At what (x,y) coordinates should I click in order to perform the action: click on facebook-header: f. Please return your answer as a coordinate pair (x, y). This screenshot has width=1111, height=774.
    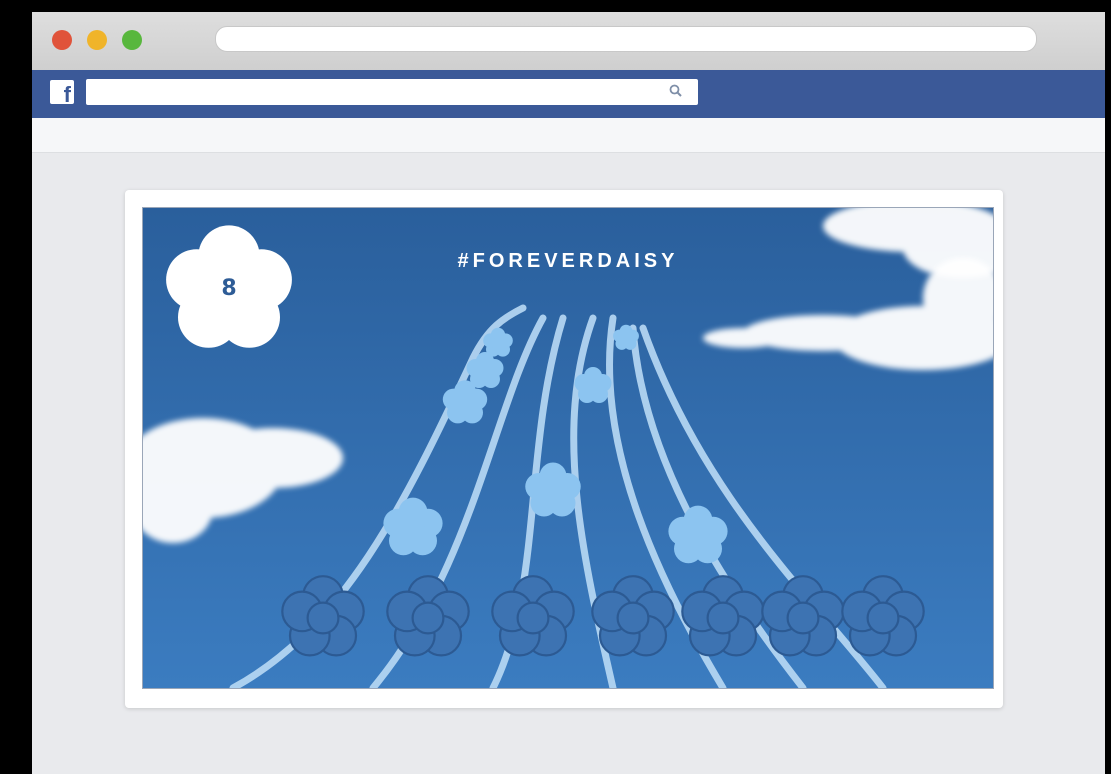
    Looking at the image, I should click on (568, 95).